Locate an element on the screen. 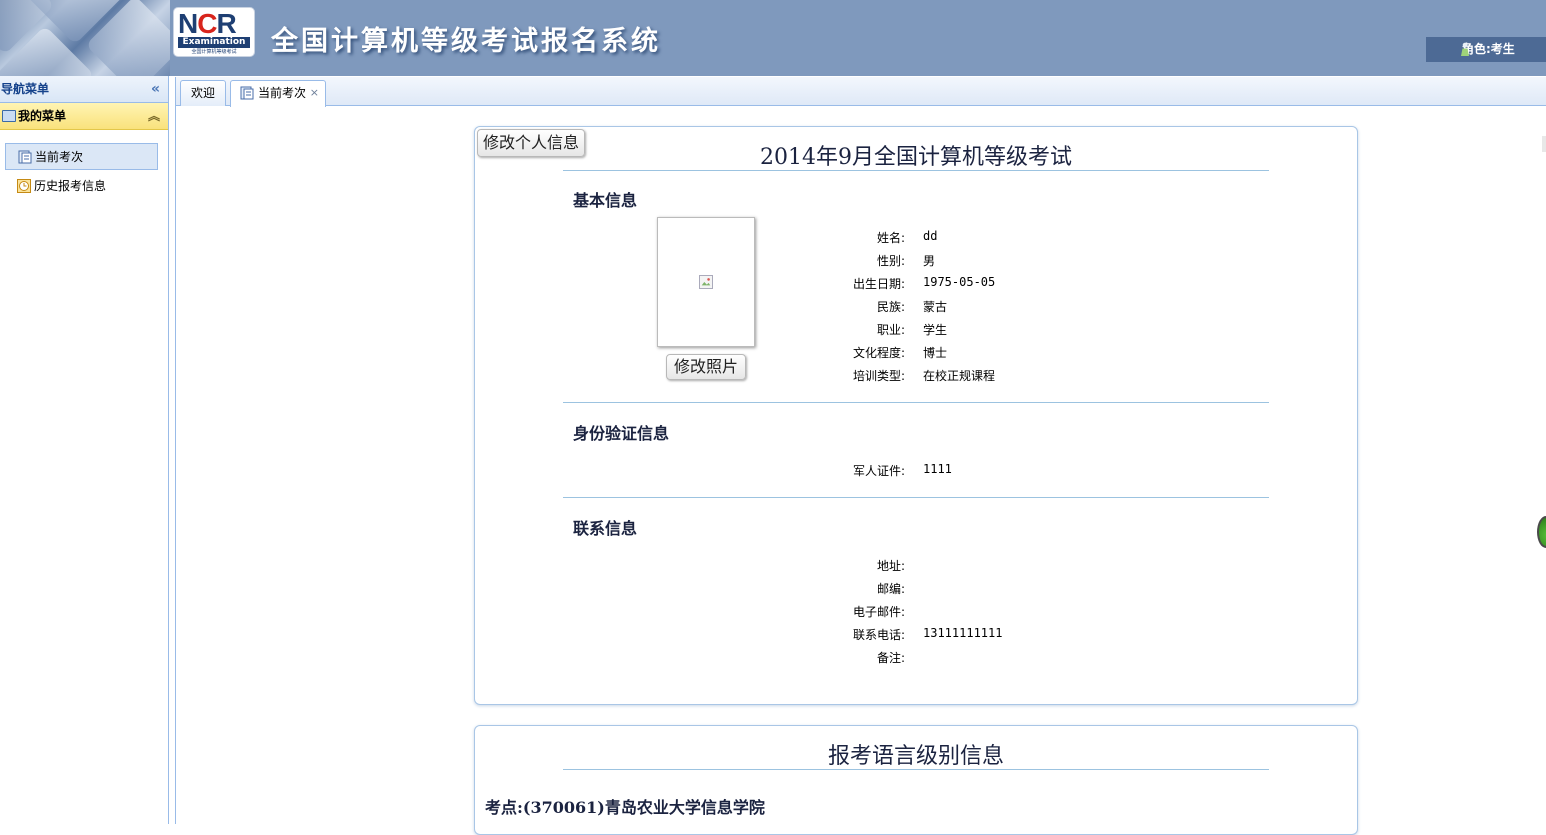  field-address: 地址: is located at coordinates (1025, 567).